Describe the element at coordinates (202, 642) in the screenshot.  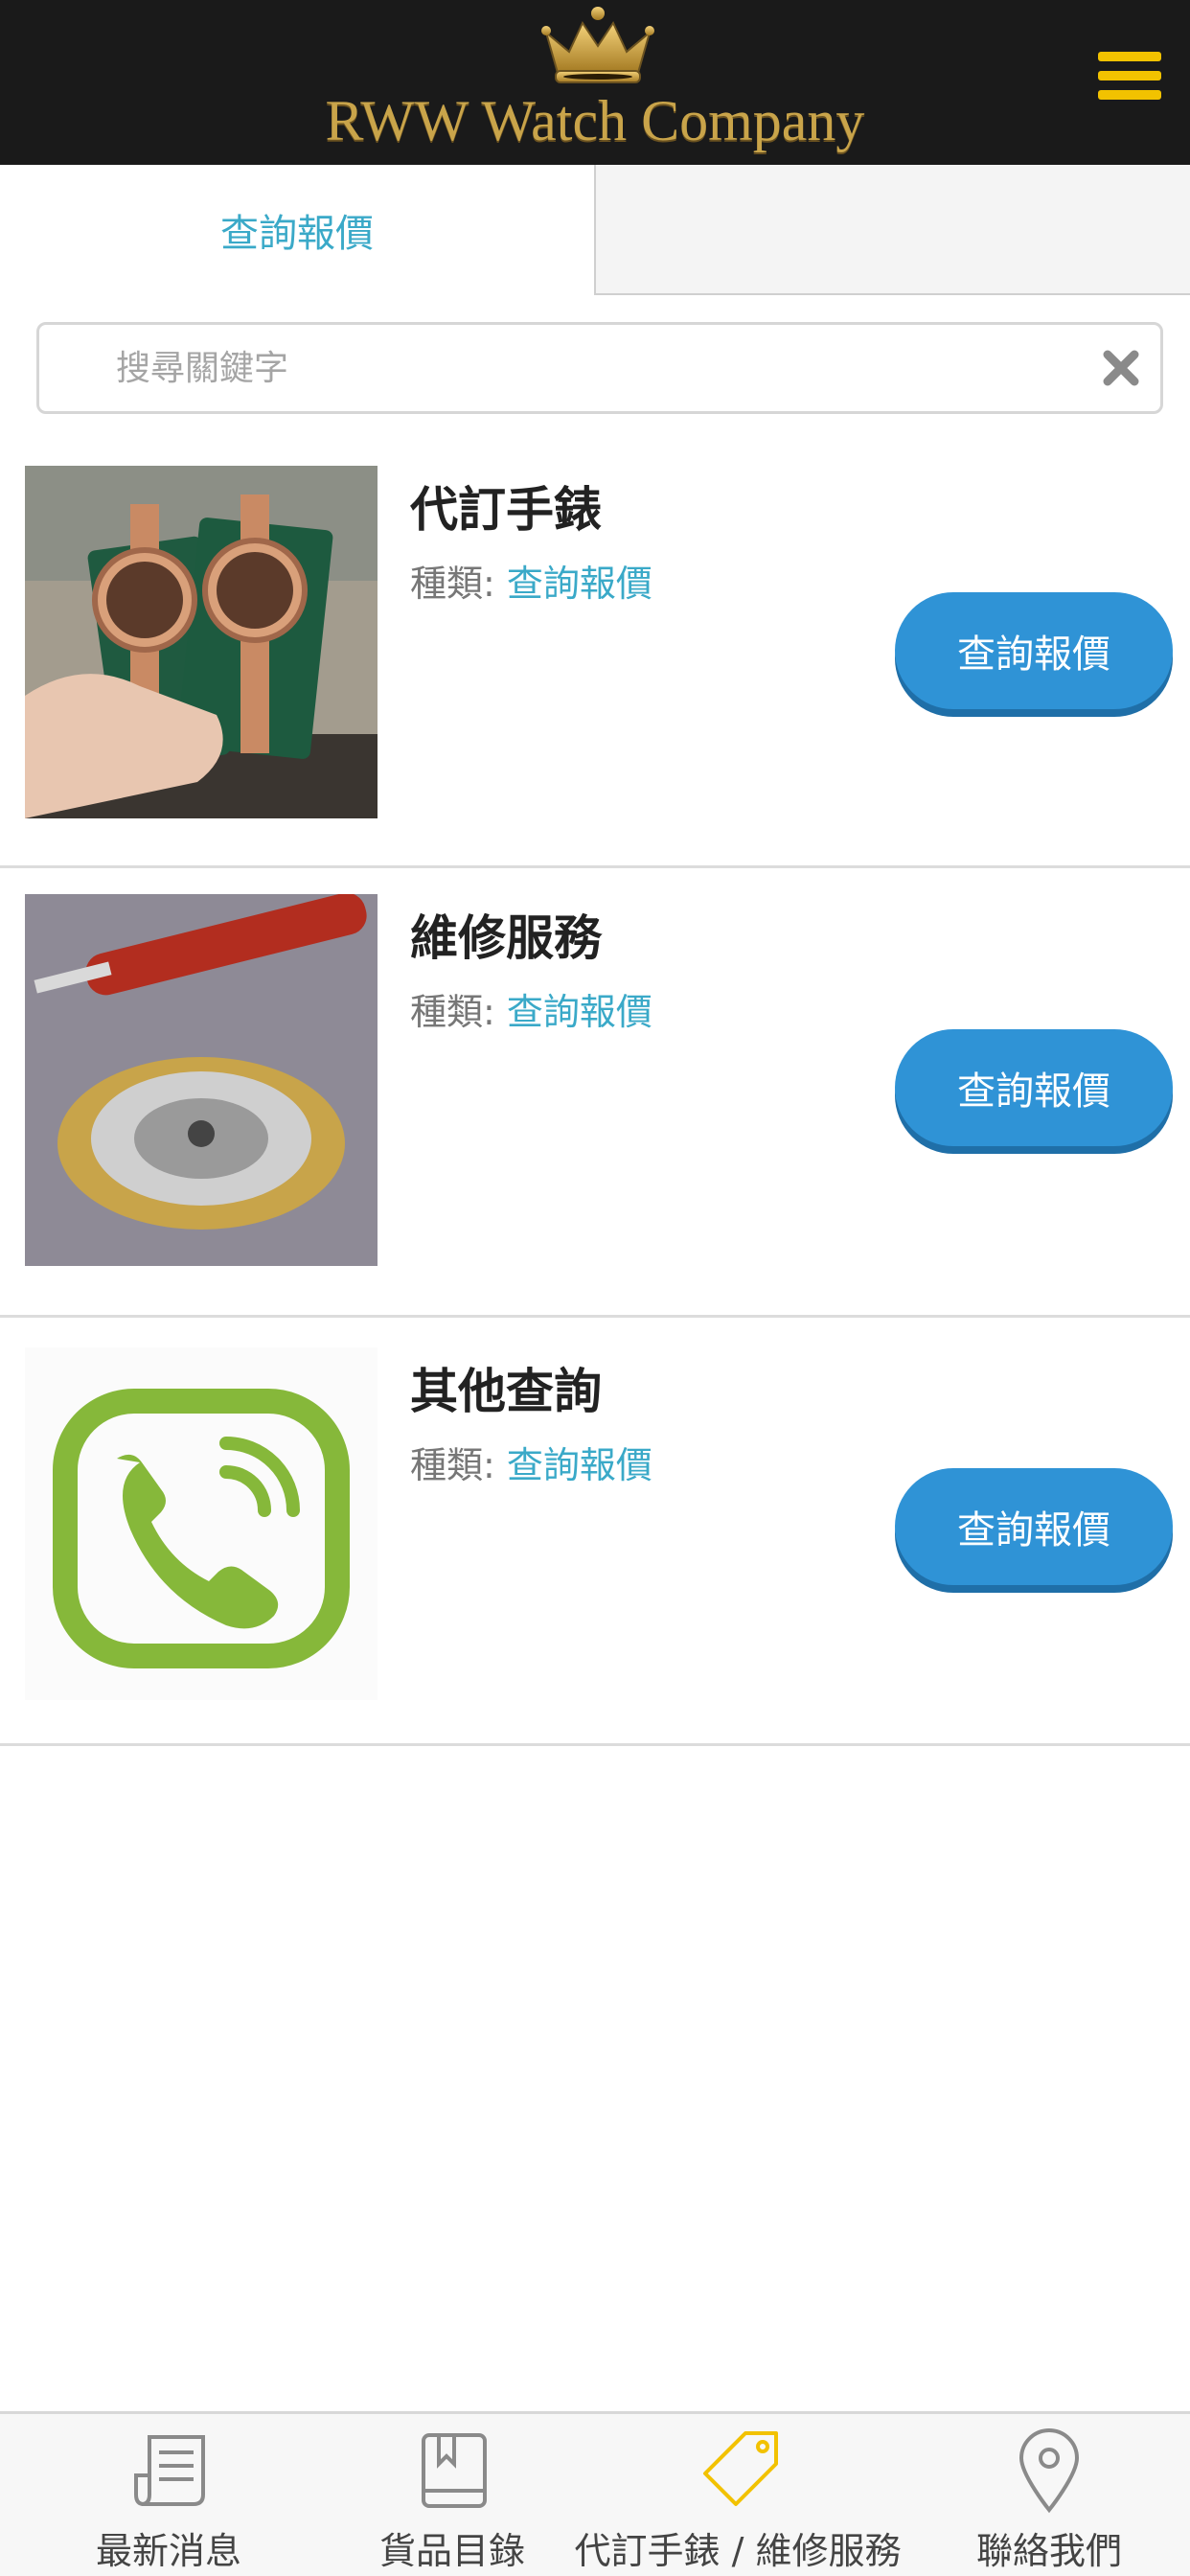
I see `product-image-watches` at that location.